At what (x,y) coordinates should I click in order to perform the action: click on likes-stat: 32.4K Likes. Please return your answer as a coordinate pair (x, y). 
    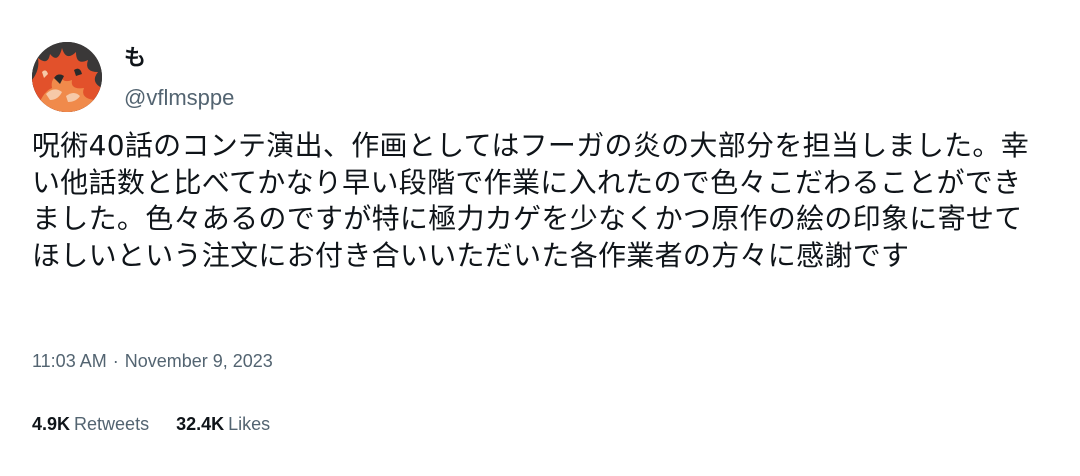
    Looking at the image, I should click on (223, 424).